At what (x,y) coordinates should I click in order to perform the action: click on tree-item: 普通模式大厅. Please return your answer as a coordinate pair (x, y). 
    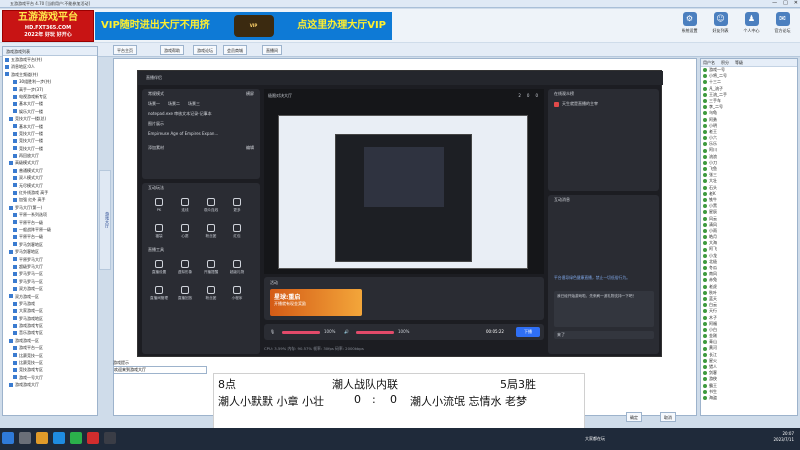
    Looking at the image, I should click on (50, 170).